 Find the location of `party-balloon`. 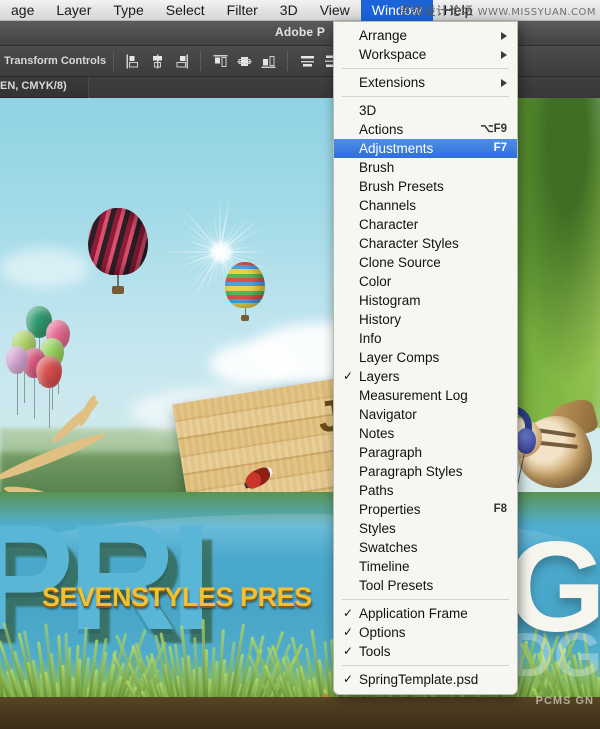

party-balloon is located at coordinates (49, 372).